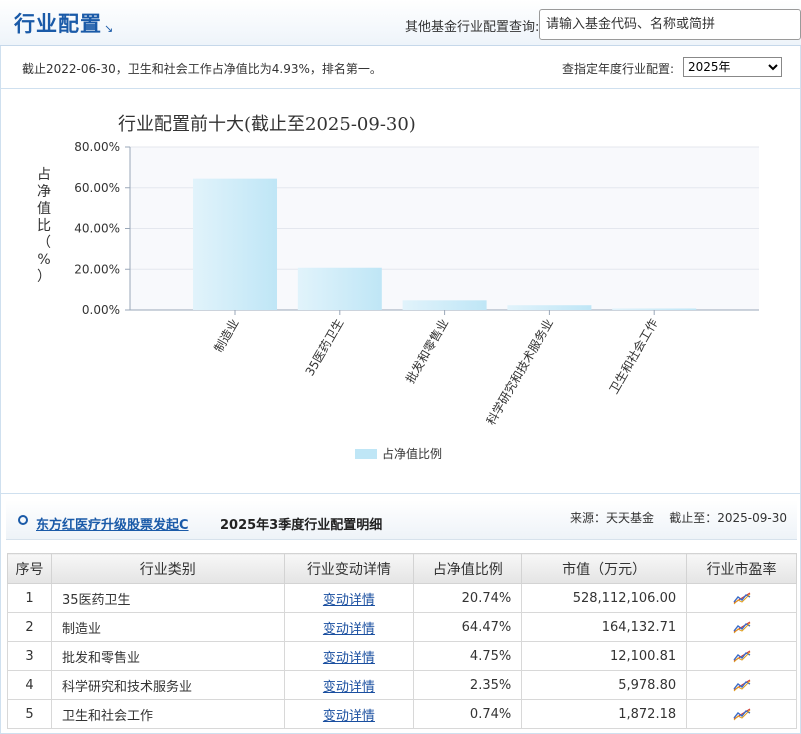 Image resolution: width=801 pixels, height=734 pixels. I want to click on row-net-ratio: 0.74%, so click(468, 714).